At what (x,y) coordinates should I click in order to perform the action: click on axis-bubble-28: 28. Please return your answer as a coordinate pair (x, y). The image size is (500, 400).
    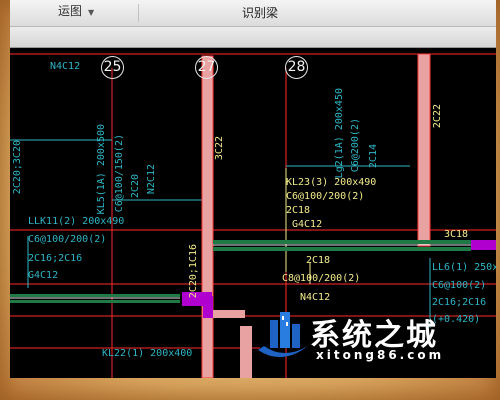
    Looking at the image, I should click on (296, 67).